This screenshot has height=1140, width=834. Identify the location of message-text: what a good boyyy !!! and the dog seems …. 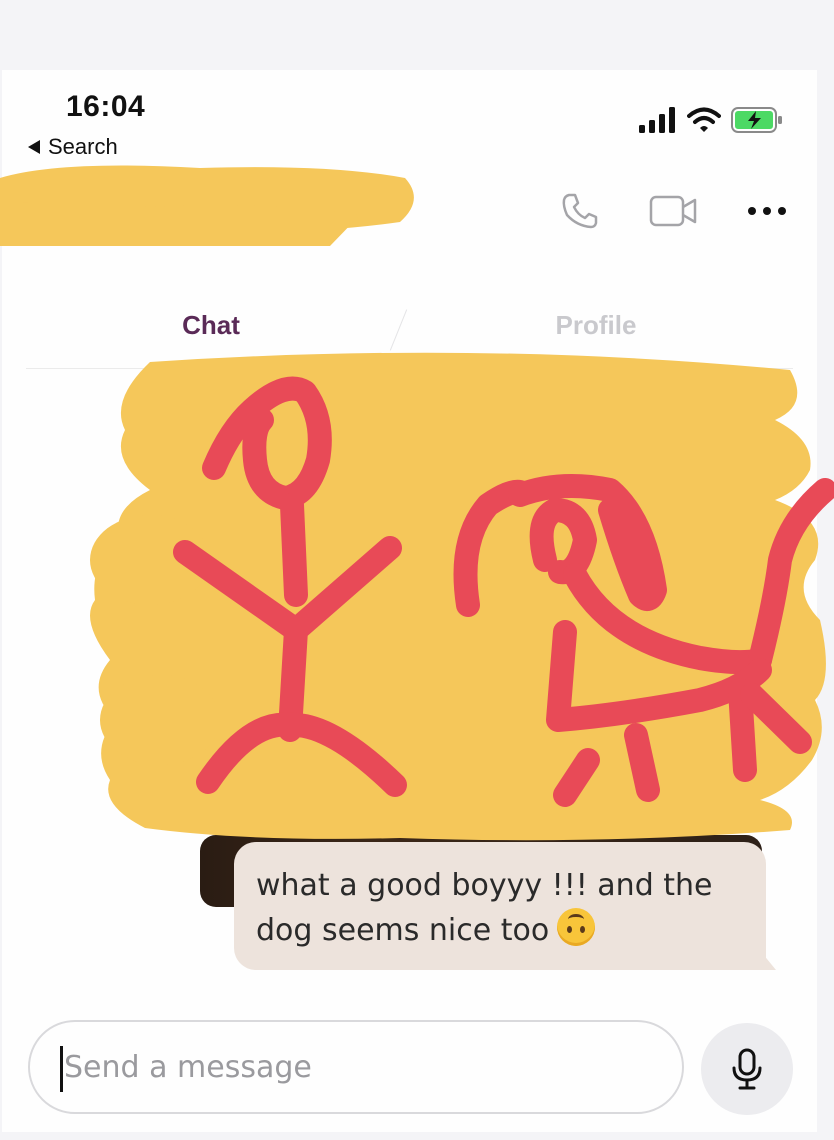
(484, 908).